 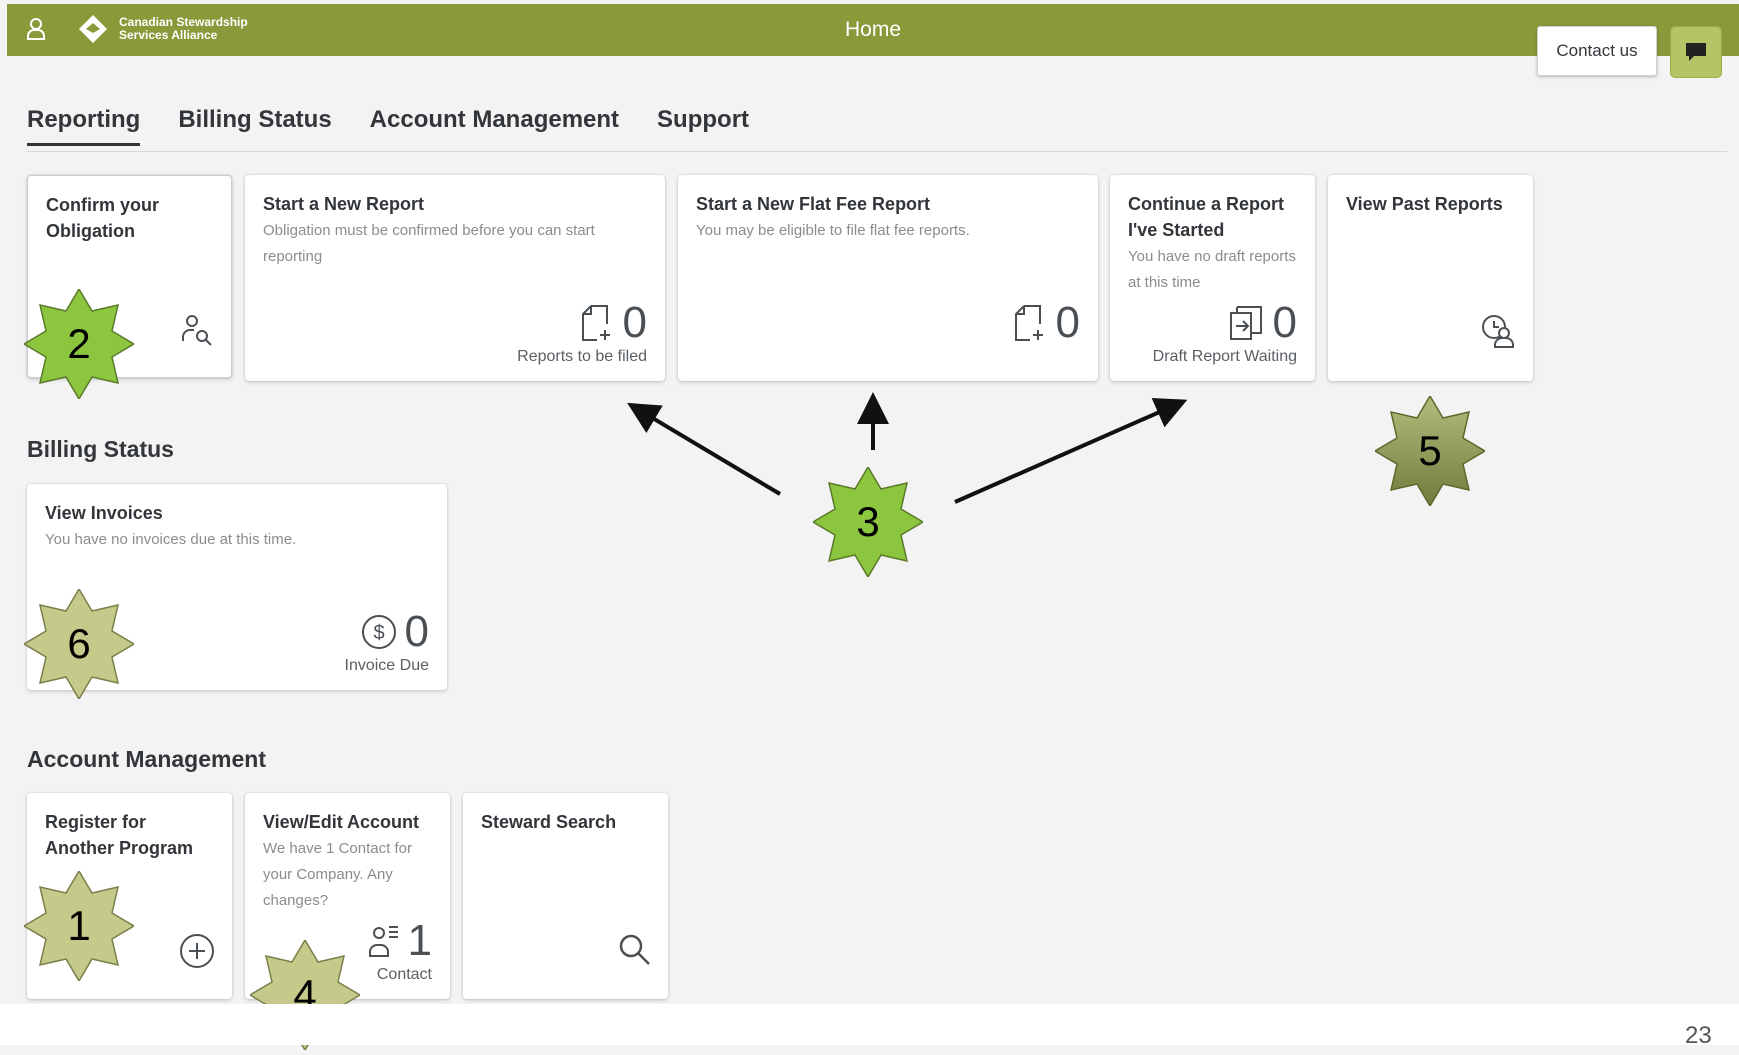 I want to click on callout-number: 2, so click(x=79, y=343).